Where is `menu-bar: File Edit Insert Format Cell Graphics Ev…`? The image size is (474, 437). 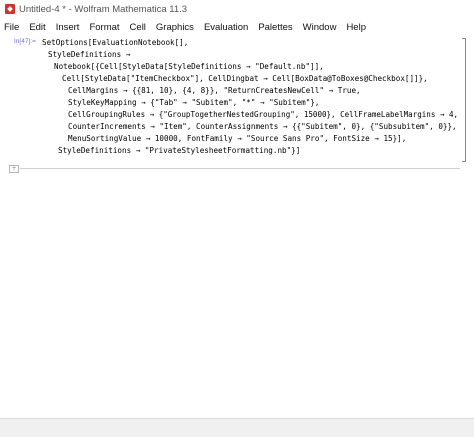
menu-bar: File Edit Insert Format Cell Graphics Ev… is located at coordinates (237, 27).